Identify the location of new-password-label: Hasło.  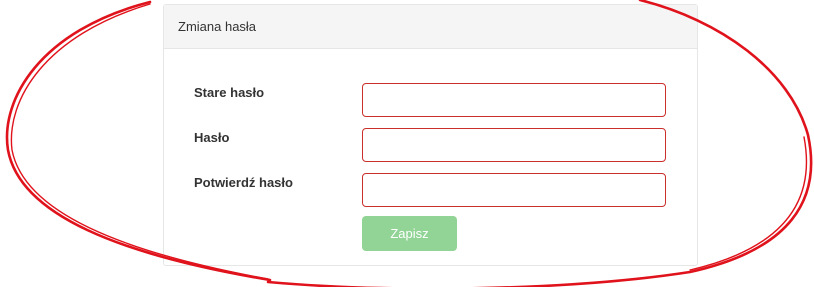
(212, 137).